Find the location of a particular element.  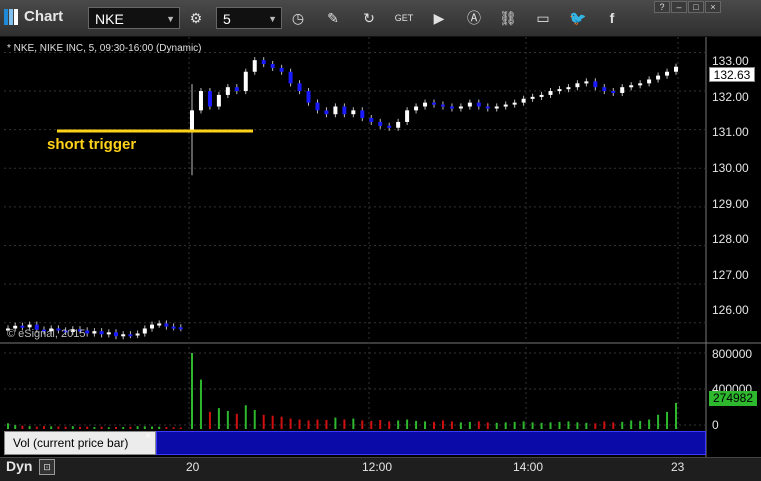

play-icon: ▶ is located at coordinates (439, 18).